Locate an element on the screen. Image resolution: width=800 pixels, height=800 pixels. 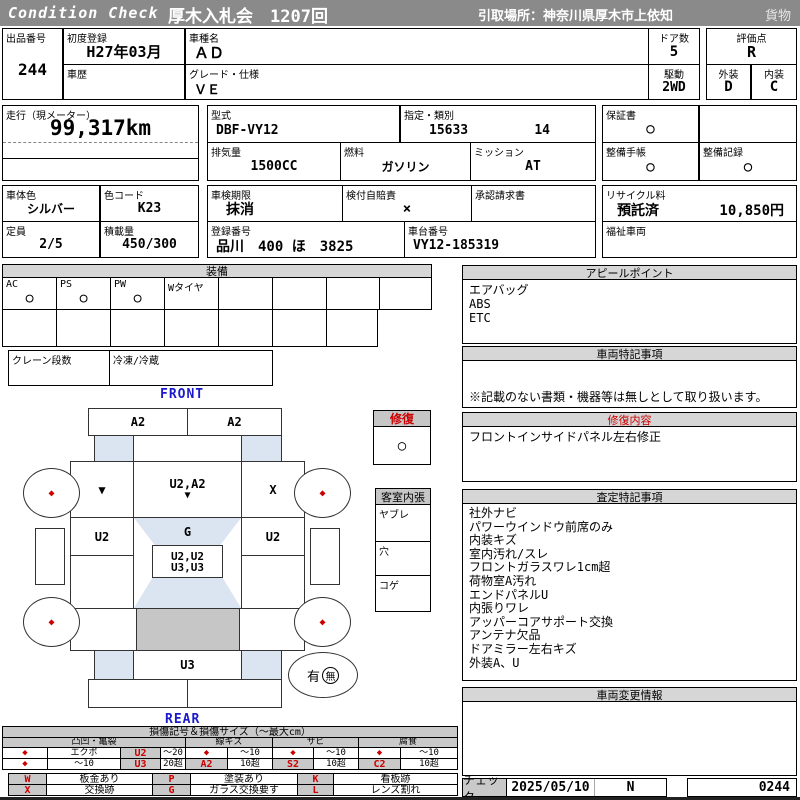
score-cell: 評価点 R is located at coordinates (751, 46).